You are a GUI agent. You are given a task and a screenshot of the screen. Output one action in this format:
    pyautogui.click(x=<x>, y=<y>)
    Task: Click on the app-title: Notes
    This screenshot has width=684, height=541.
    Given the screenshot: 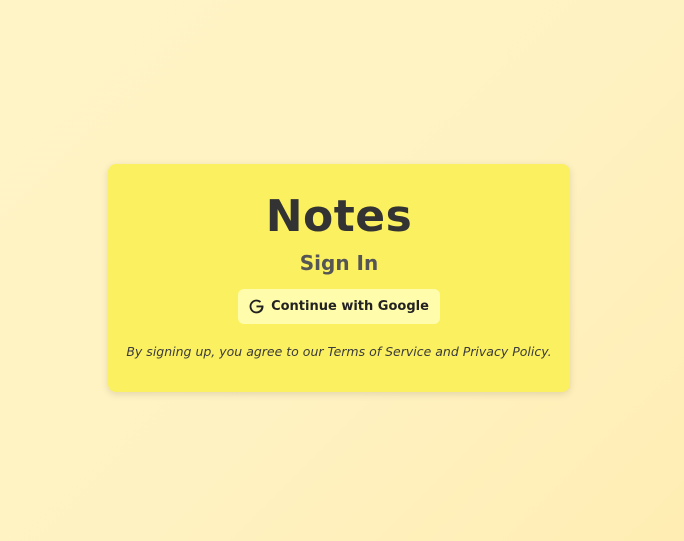 What is the action you would take?
    pyautogui.click(x=339, y=216)
    